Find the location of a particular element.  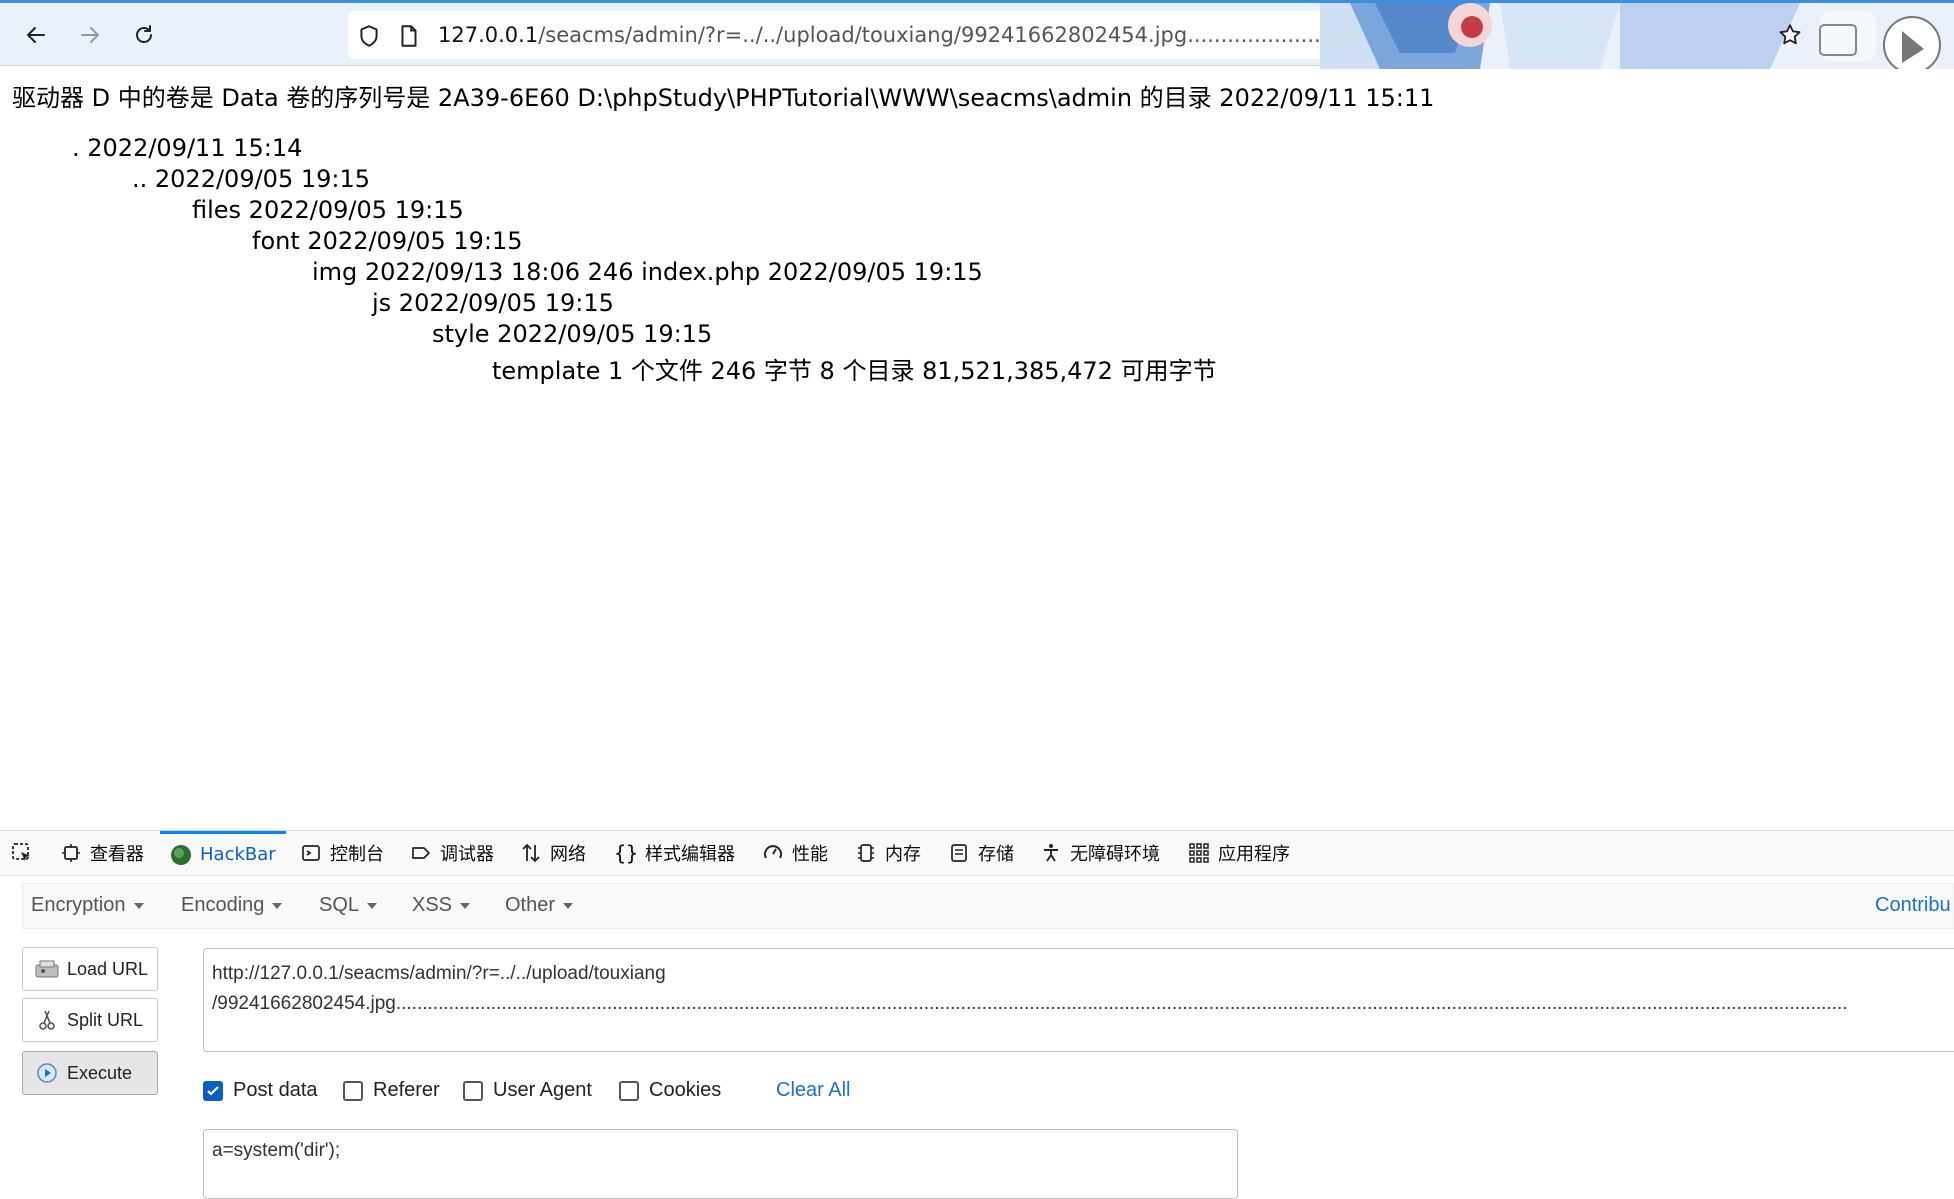

play-icon is located at coordinates (47, 1073).